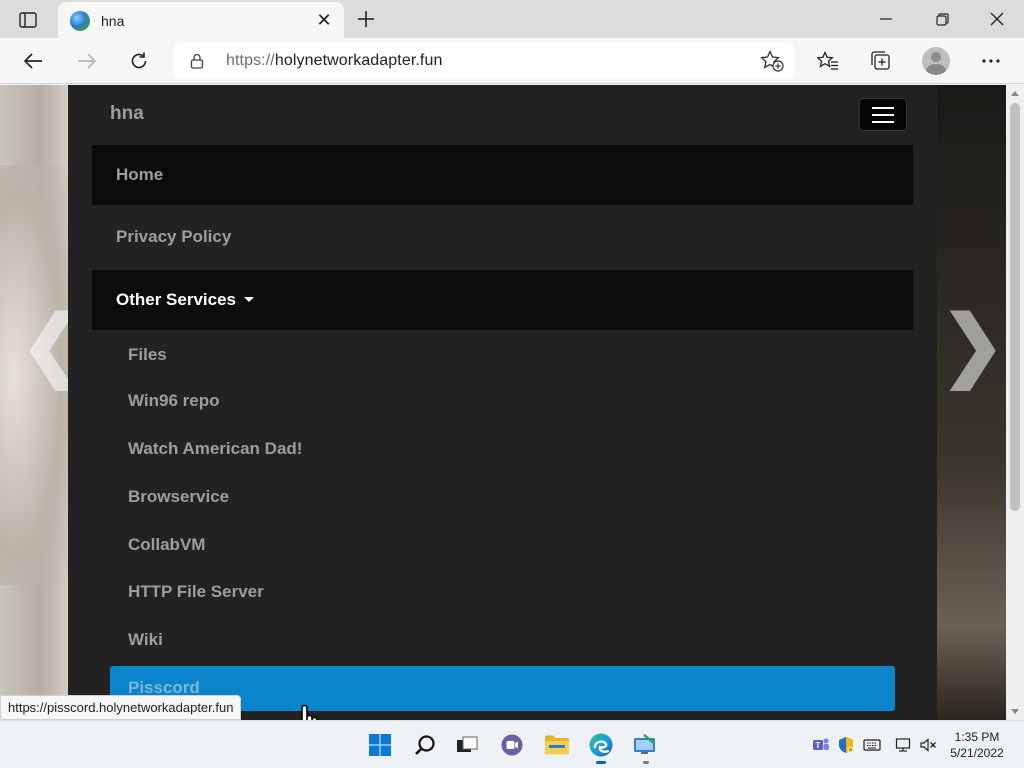  Describe the element at coordinates (972, 344) in the screenshot. I see `carousel-next-button: ❯` at that location.